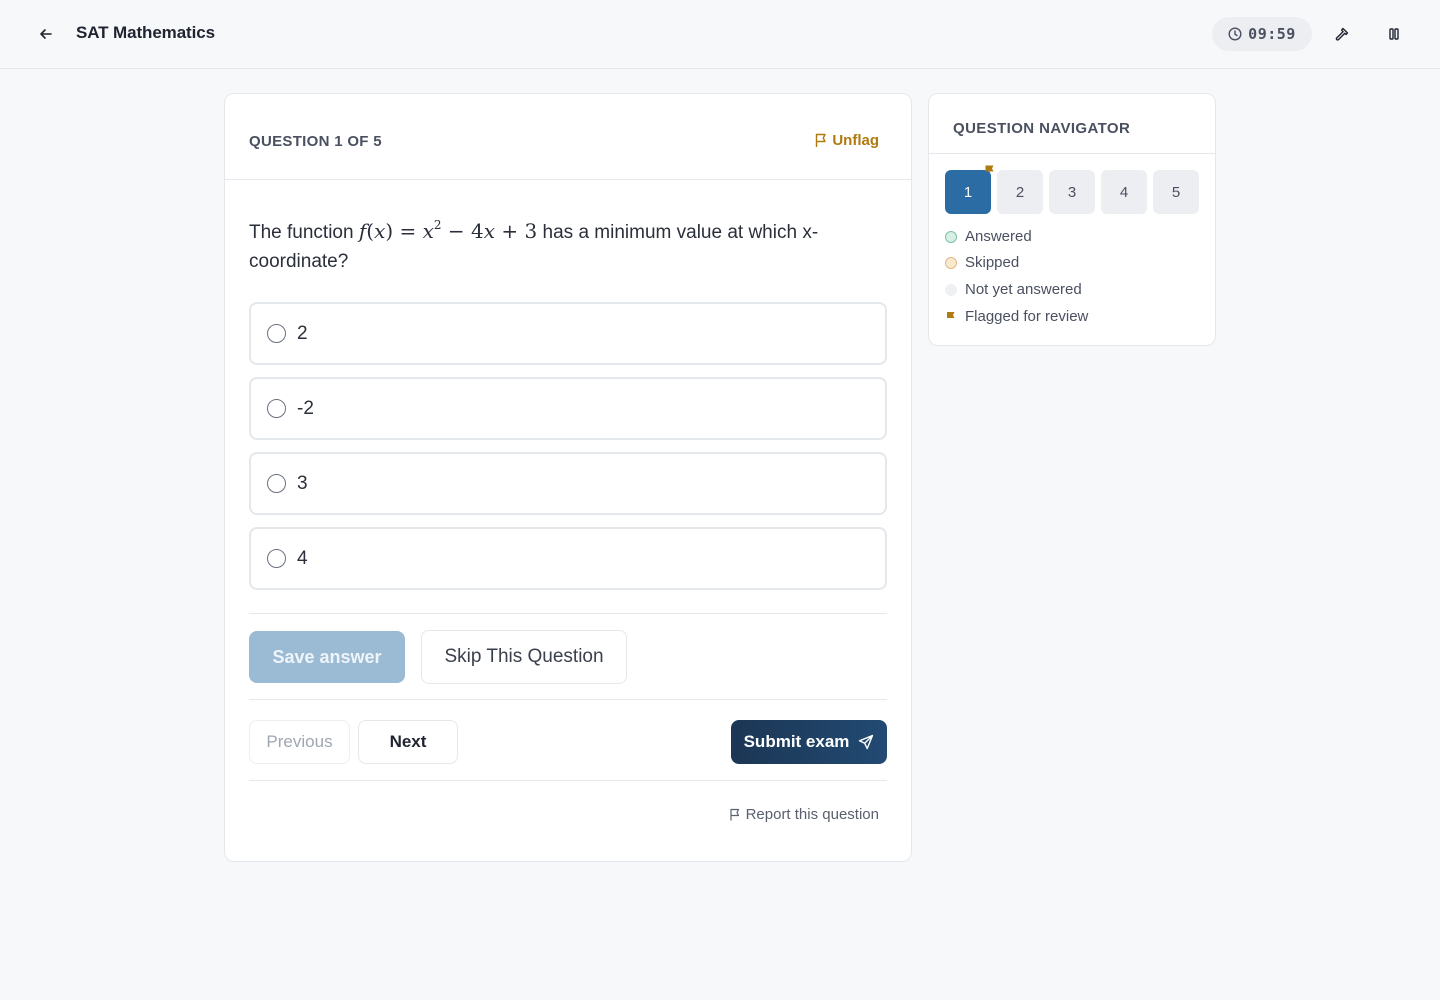 This screenshot has height=1000, width=1440. I want to click on legend-flagged: Flagged for review, so click(1016, 316).